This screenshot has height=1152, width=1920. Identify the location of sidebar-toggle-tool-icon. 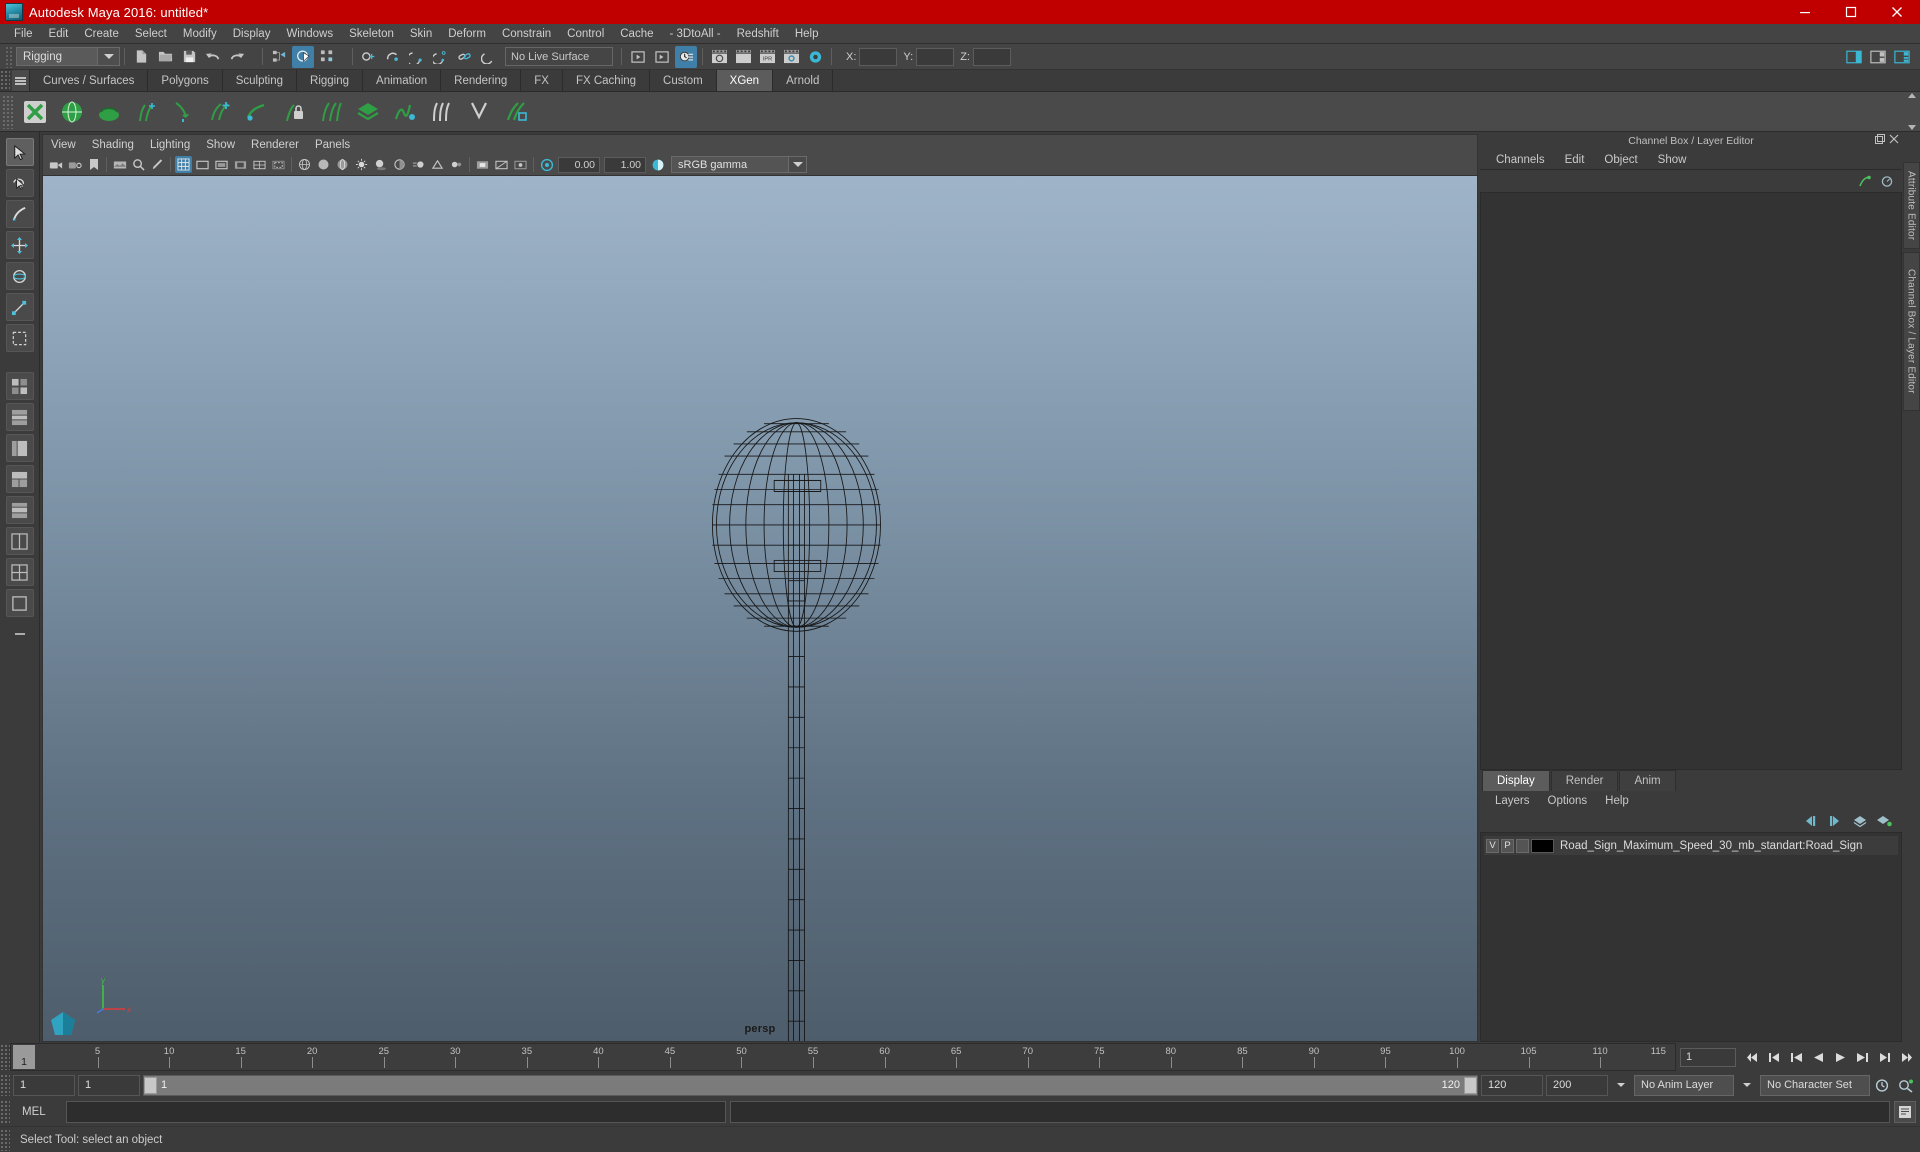
(1878, 57).